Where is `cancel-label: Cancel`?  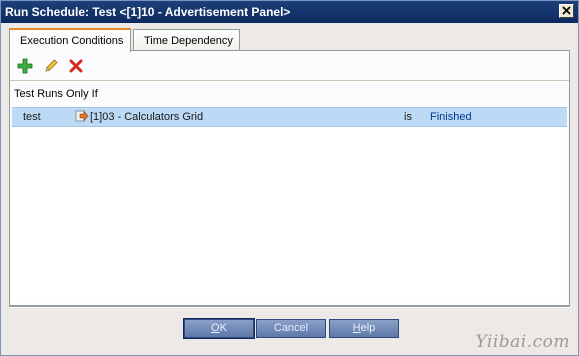
cancel-label: Cancel is located at coordinates (291, 328).